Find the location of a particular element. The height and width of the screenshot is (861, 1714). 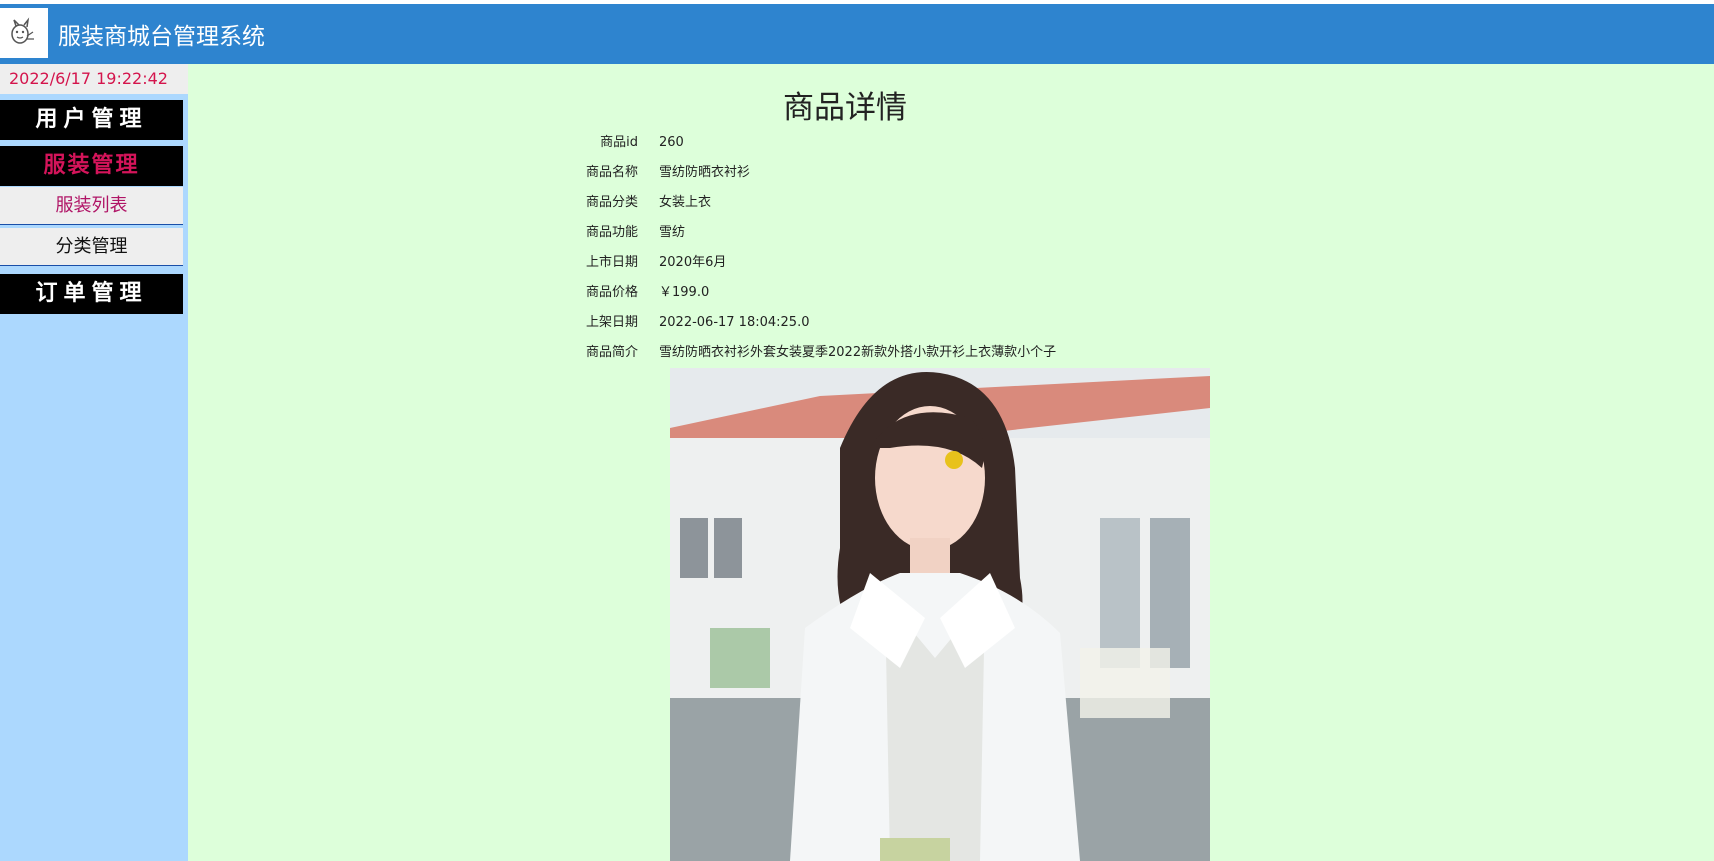

page-title: 商品详情 is located at coordinates (845, 108).